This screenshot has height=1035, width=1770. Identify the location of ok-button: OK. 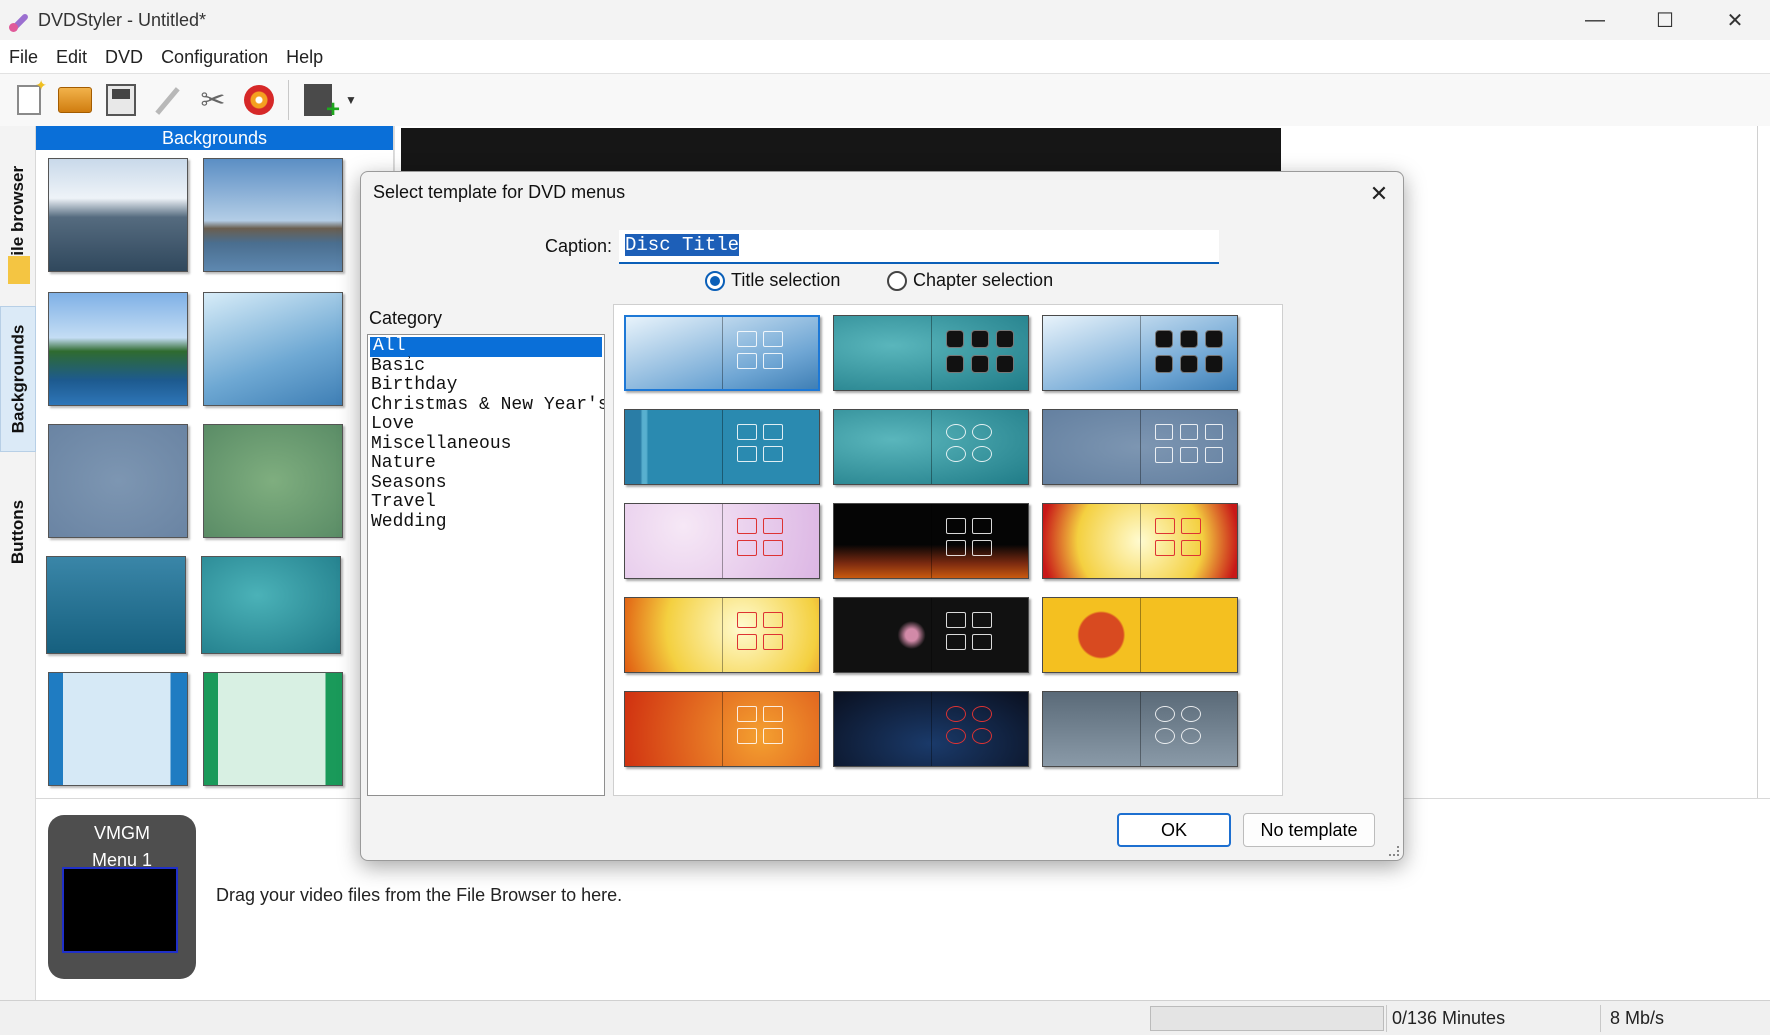
(1174, 830).